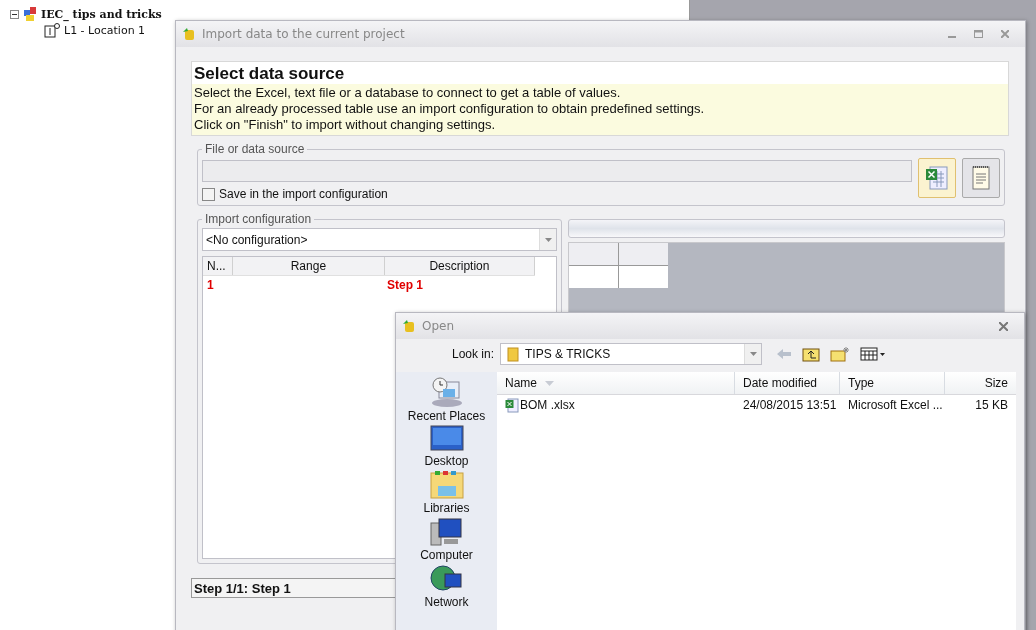 Image resolution: width=1036 pixels, height=630 pixels. Describe the element at coordinates (980, 383) in the screenshot. I see `column-header: Size` at that location.